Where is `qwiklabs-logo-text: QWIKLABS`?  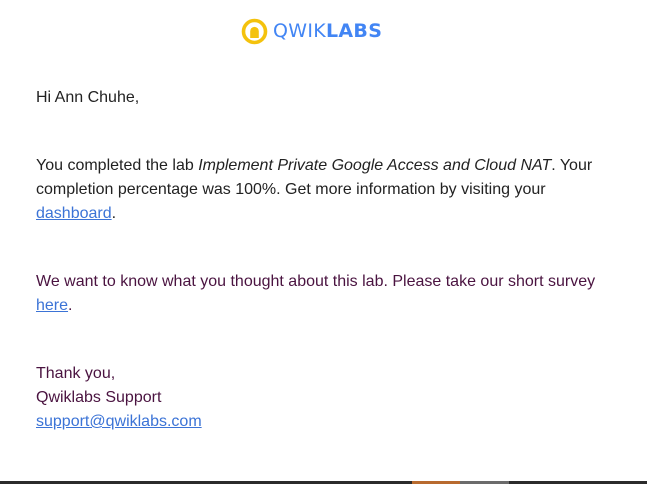 qwiklabs-logo-text: QWIKLABS is located at coordinates (327, 31).